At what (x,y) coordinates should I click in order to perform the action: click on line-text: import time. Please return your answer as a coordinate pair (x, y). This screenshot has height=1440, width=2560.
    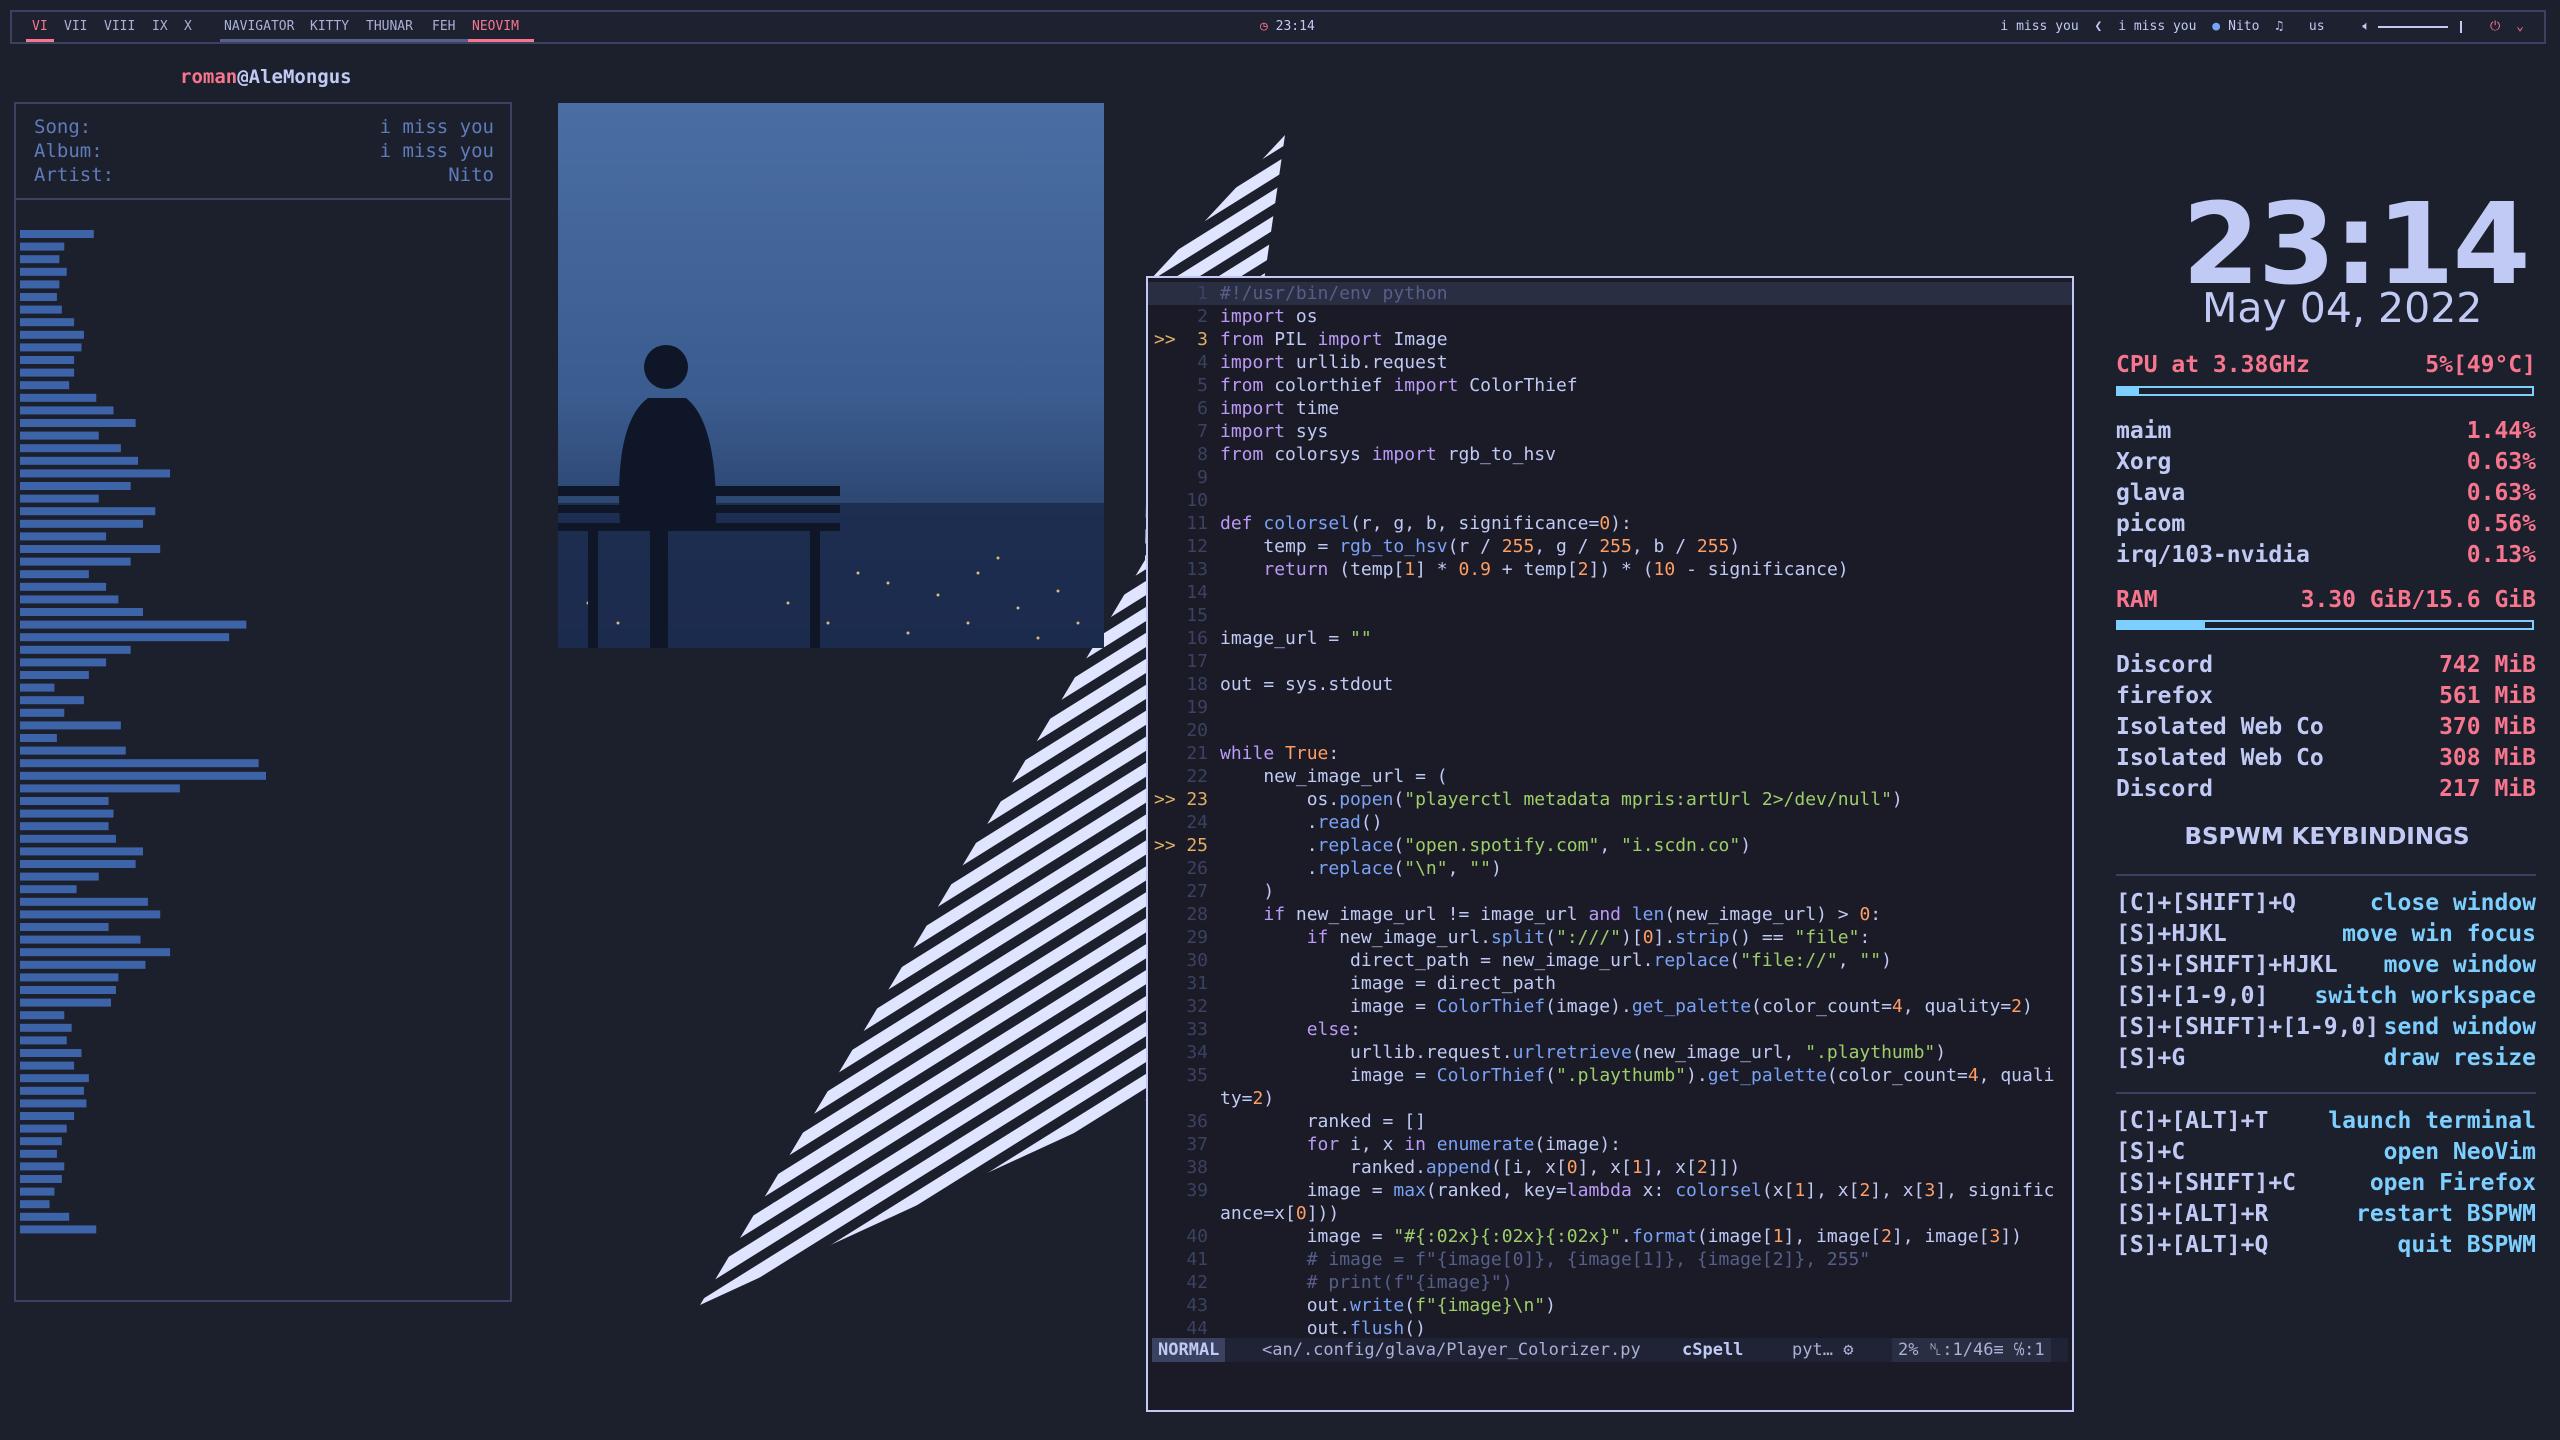
    Looking at the image, I should click on (1280, 408).